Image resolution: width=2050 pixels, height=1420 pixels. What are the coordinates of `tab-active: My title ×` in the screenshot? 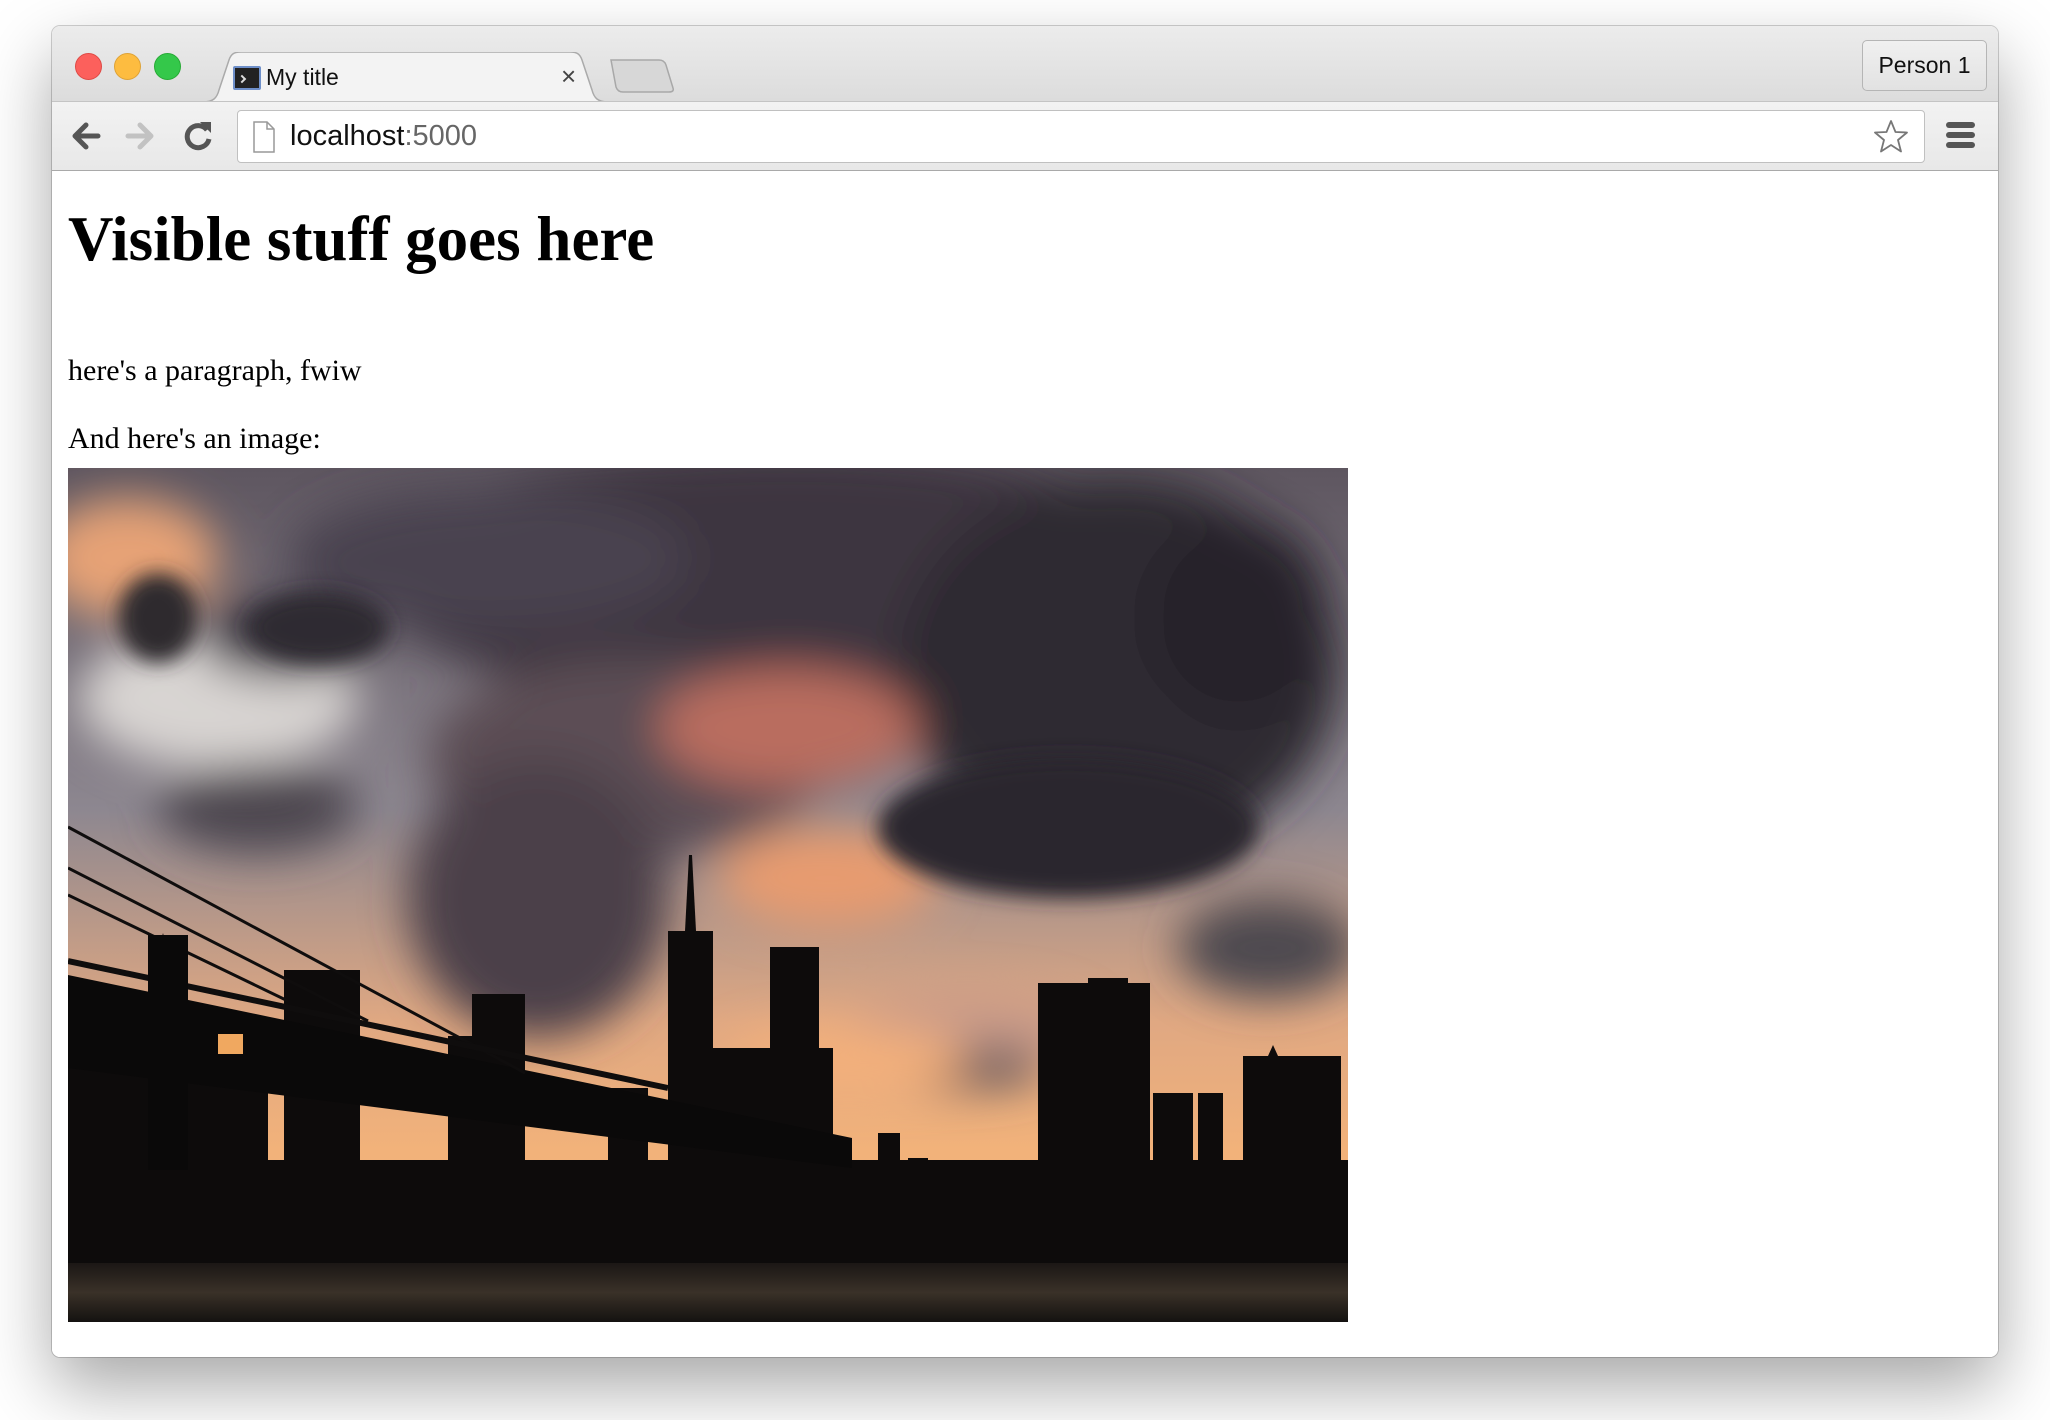 It's located at (405, 77).